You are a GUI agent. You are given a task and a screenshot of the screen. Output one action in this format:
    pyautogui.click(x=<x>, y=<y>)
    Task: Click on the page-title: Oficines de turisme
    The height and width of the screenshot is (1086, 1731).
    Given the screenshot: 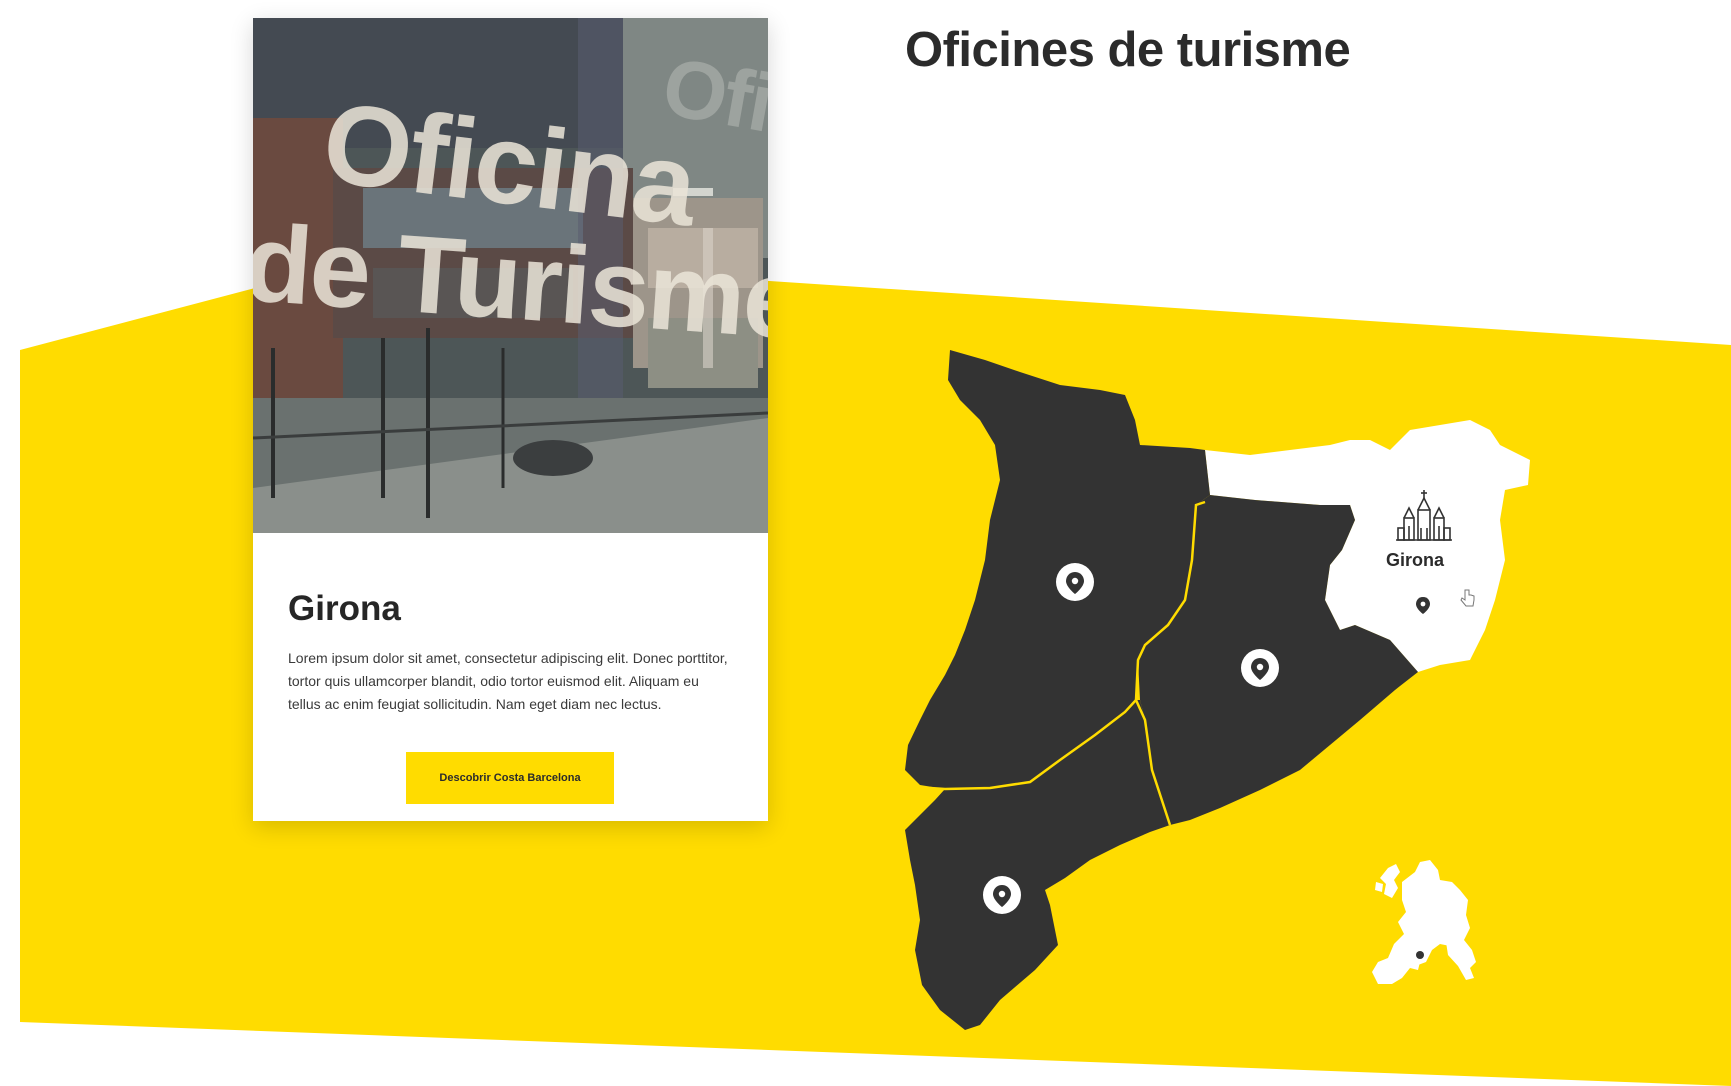 What is the action you would take?
    pyautogui.click(x=1128, y=50)
    